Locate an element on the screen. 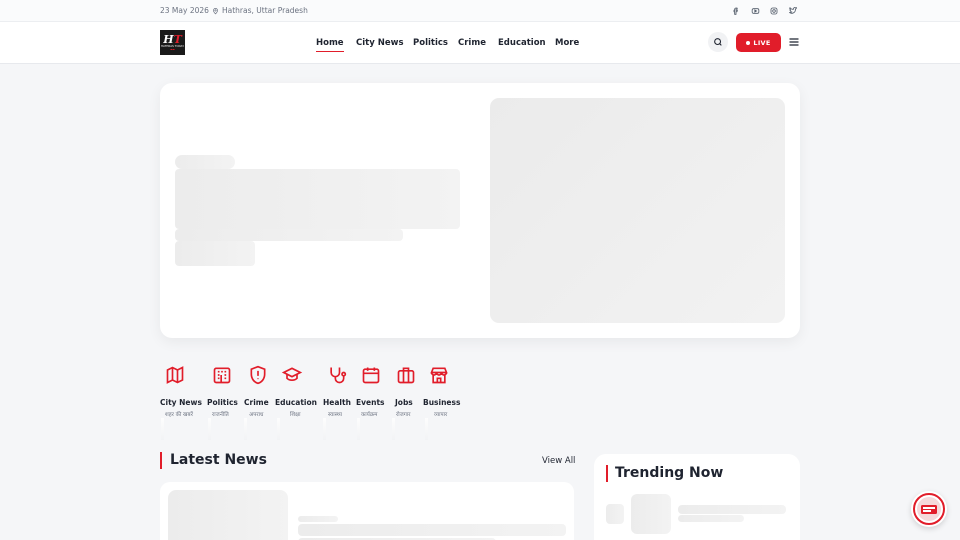 This screenshot has height=540, width=960. category-politics: Politics राजनीति is located at coordinates (222, 402).